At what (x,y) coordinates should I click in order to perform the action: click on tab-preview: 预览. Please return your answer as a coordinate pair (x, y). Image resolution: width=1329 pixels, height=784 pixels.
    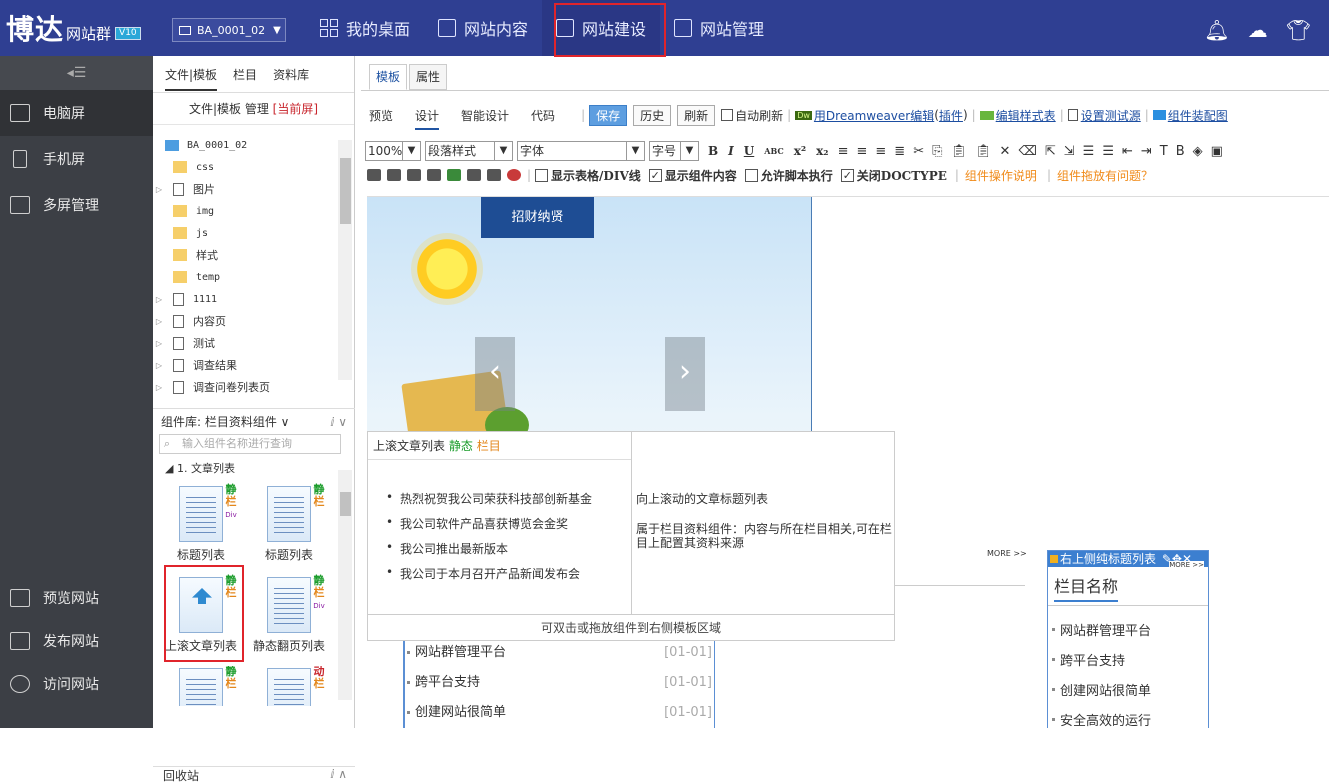
    Looking at the image, I should click on (381, 115).